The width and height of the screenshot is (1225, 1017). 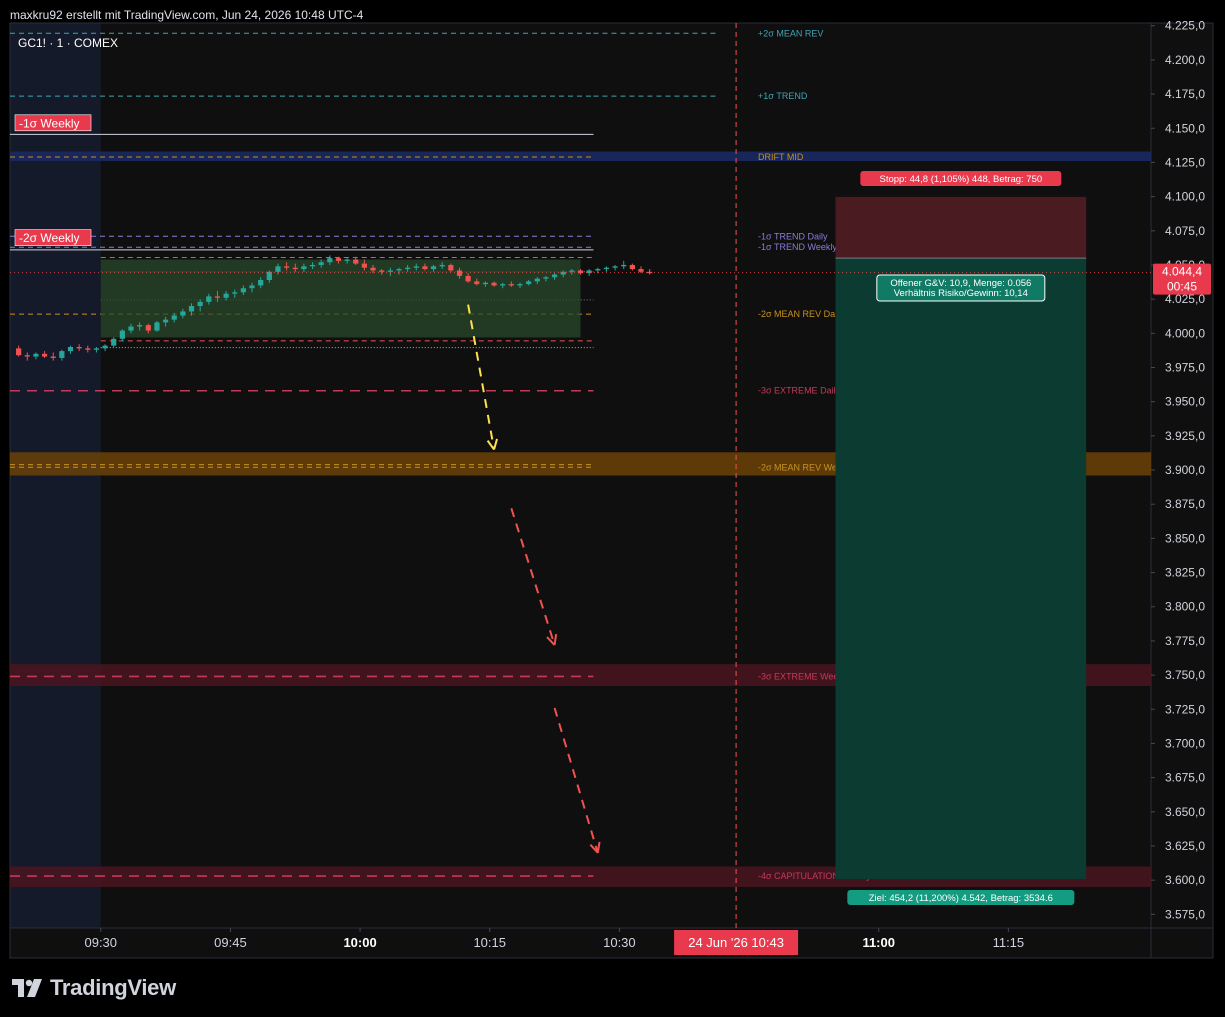 I want to click on y-tick-label: 4.000,0, so click(x=1185, y=333).